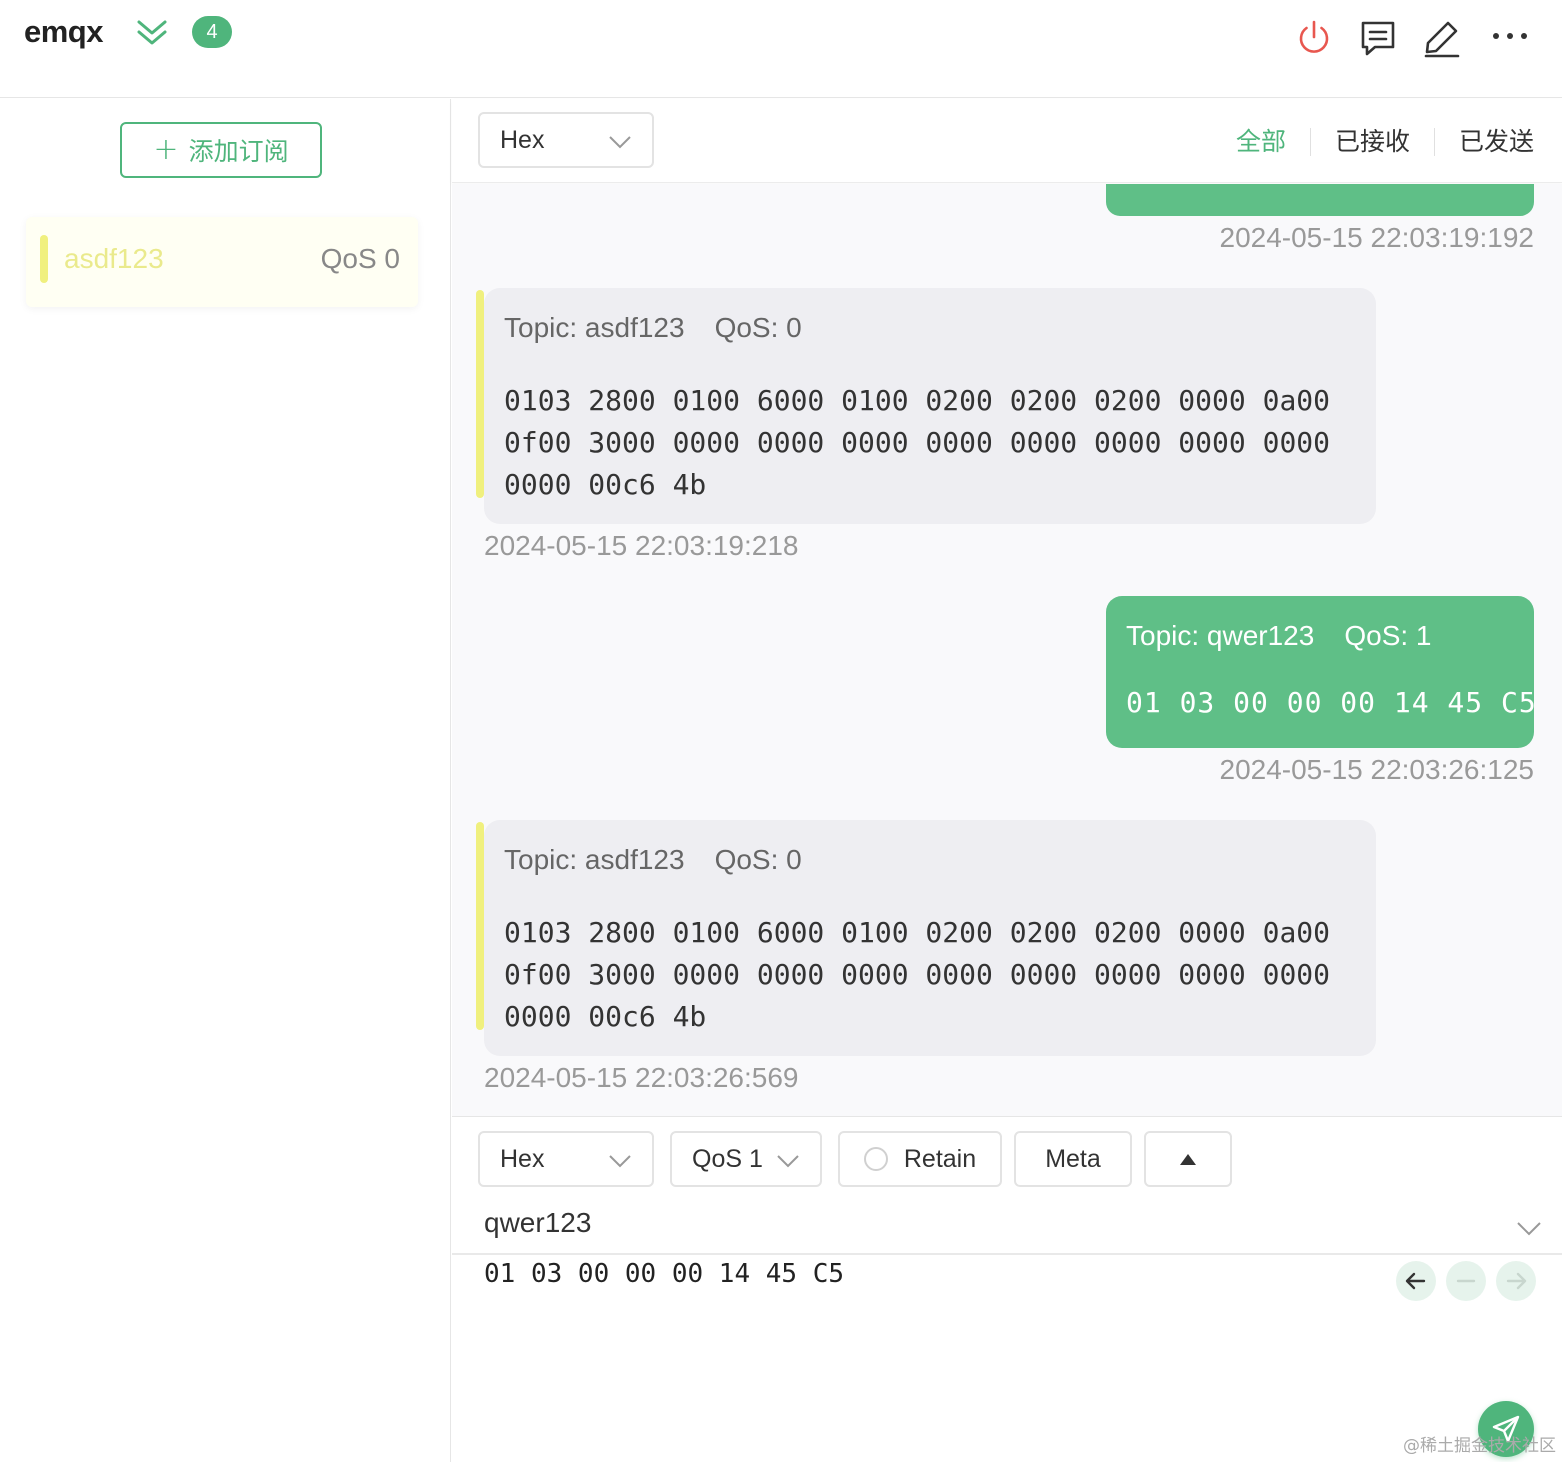 The width and height of the screenshot is (1562, 1462). I want to click on subscription-qos: QoS 0, so click(360, 258).